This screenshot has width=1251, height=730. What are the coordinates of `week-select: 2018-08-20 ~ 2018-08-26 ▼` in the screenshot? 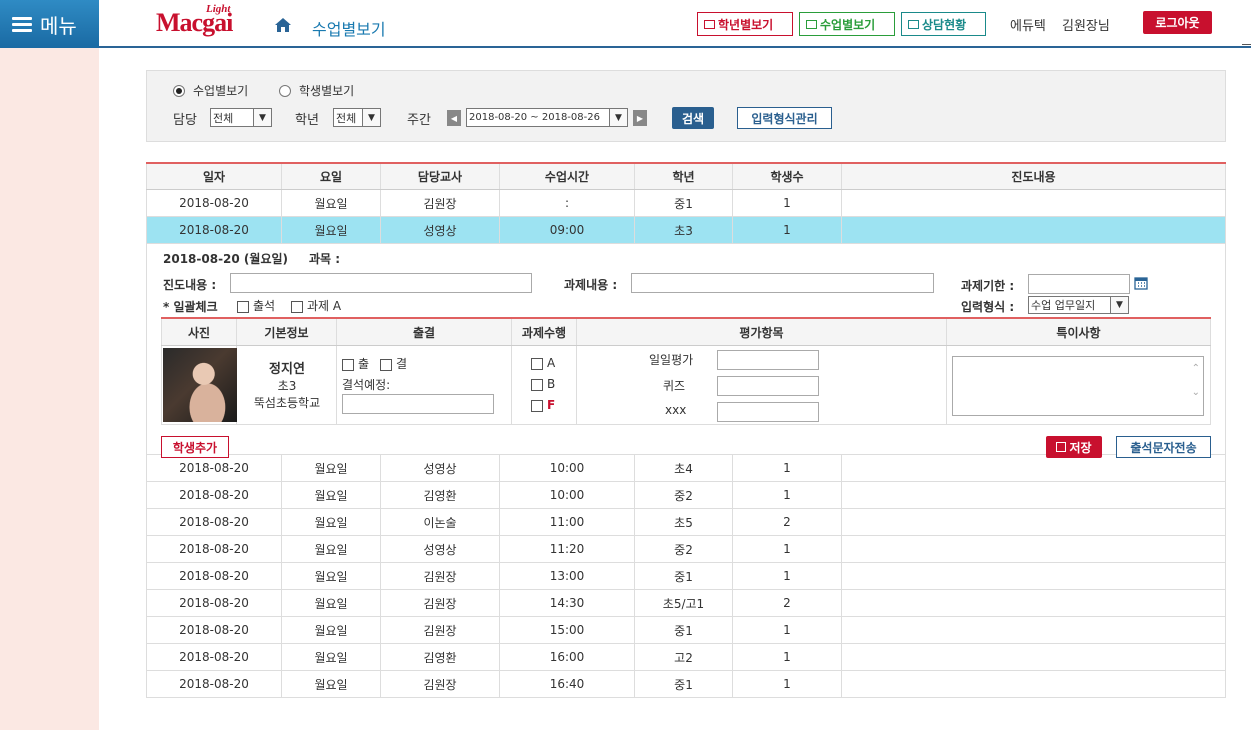 It's located at (547, 117).